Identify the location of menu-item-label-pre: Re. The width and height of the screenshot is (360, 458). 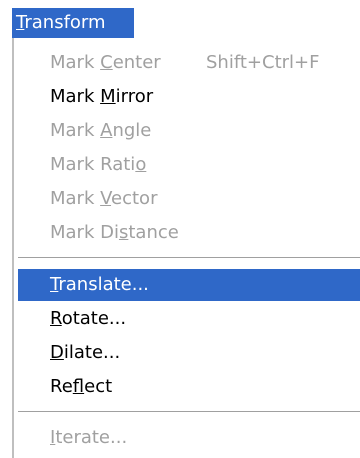
(61, 386).